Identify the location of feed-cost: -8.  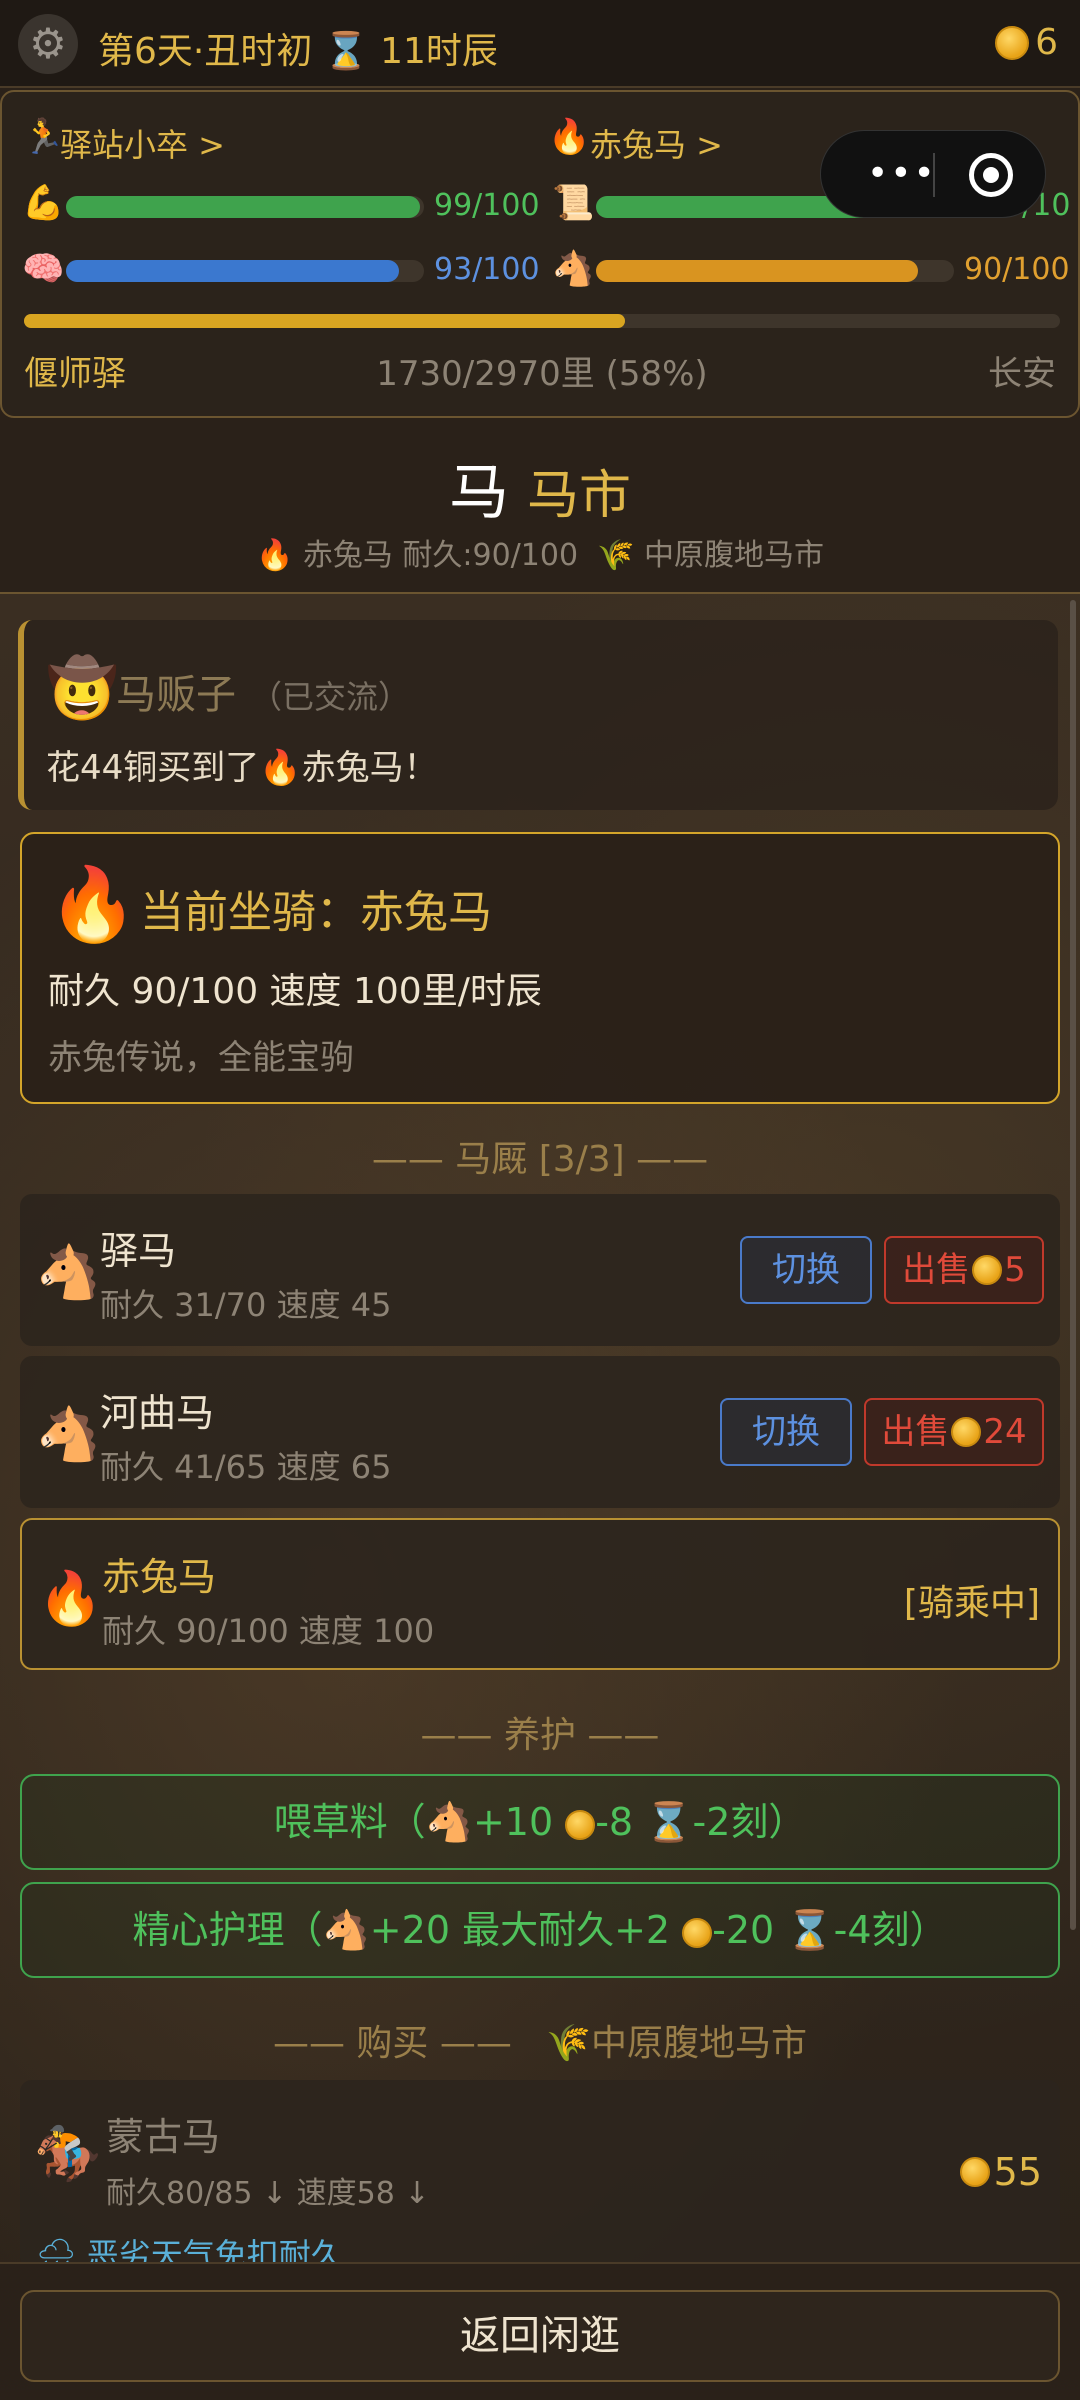
(620, 1822).